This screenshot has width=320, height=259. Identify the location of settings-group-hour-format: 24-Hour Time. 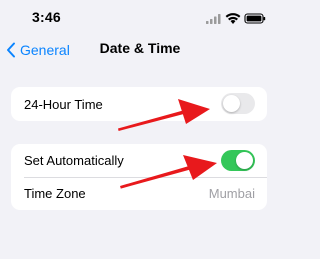
(139, 104).